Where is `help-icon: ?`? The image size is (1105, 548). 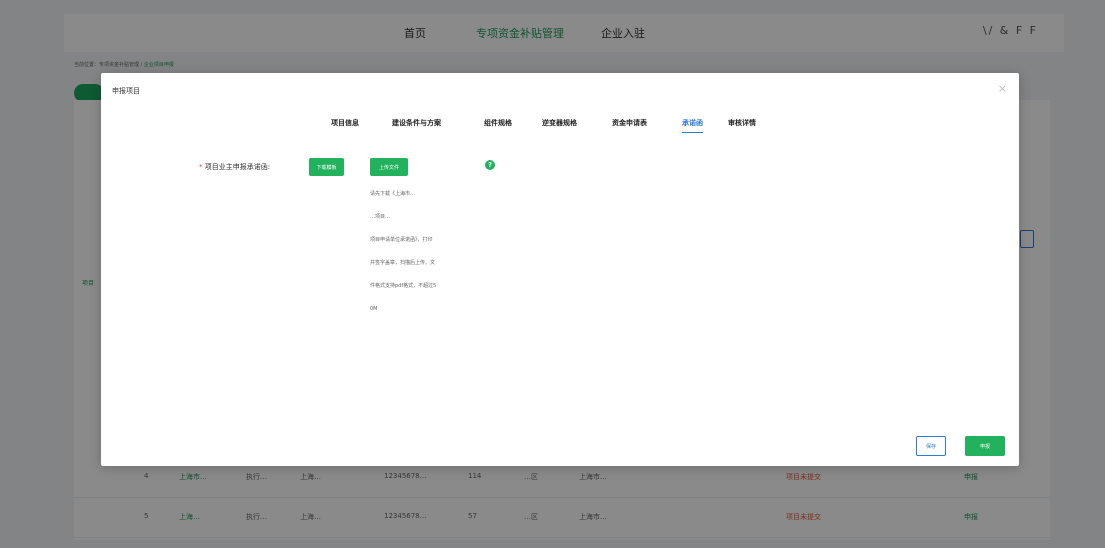 help-icon: ? is located at coordinates (490, 165).